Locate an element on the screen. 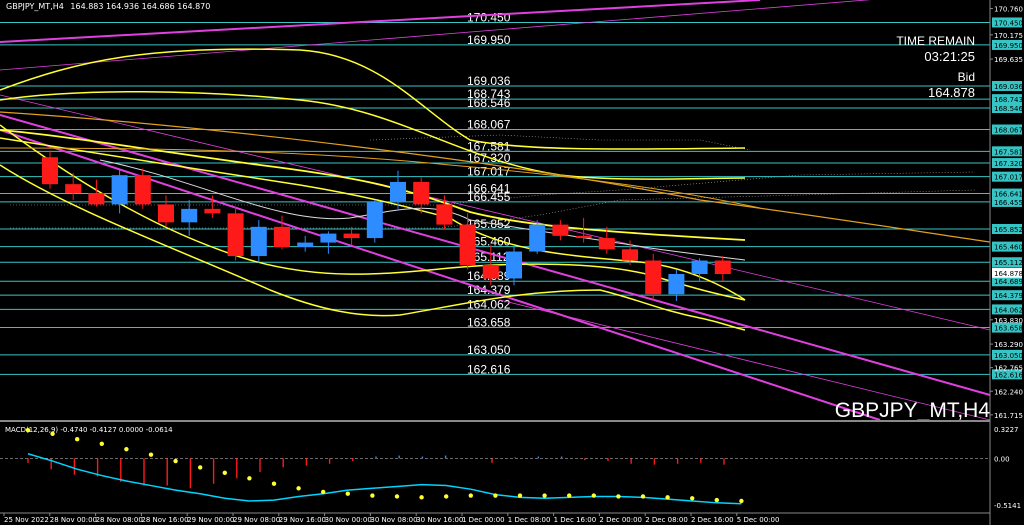 This screenshot has width=1024, height=525. level-price-tag-label: 166.455 is located at coordinates (1008, 203).